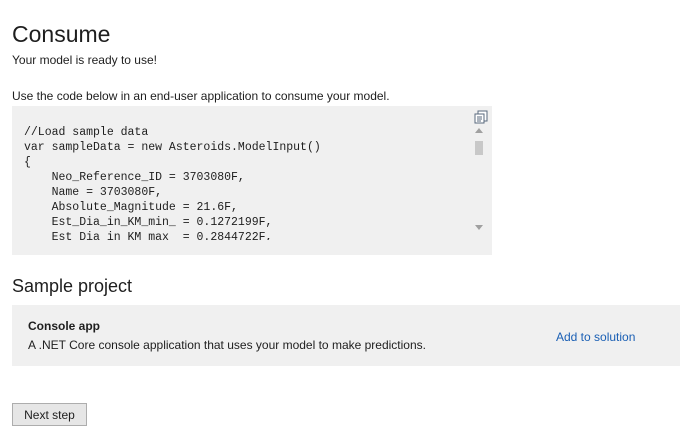 Image resolution: width=693 pixels, height=434 pixels. Describe the element at coordinates (148, 222) in the screenshot. I see `code-line: Est_Dia_in_KM_min_ = 0.1272199F,` at that location.